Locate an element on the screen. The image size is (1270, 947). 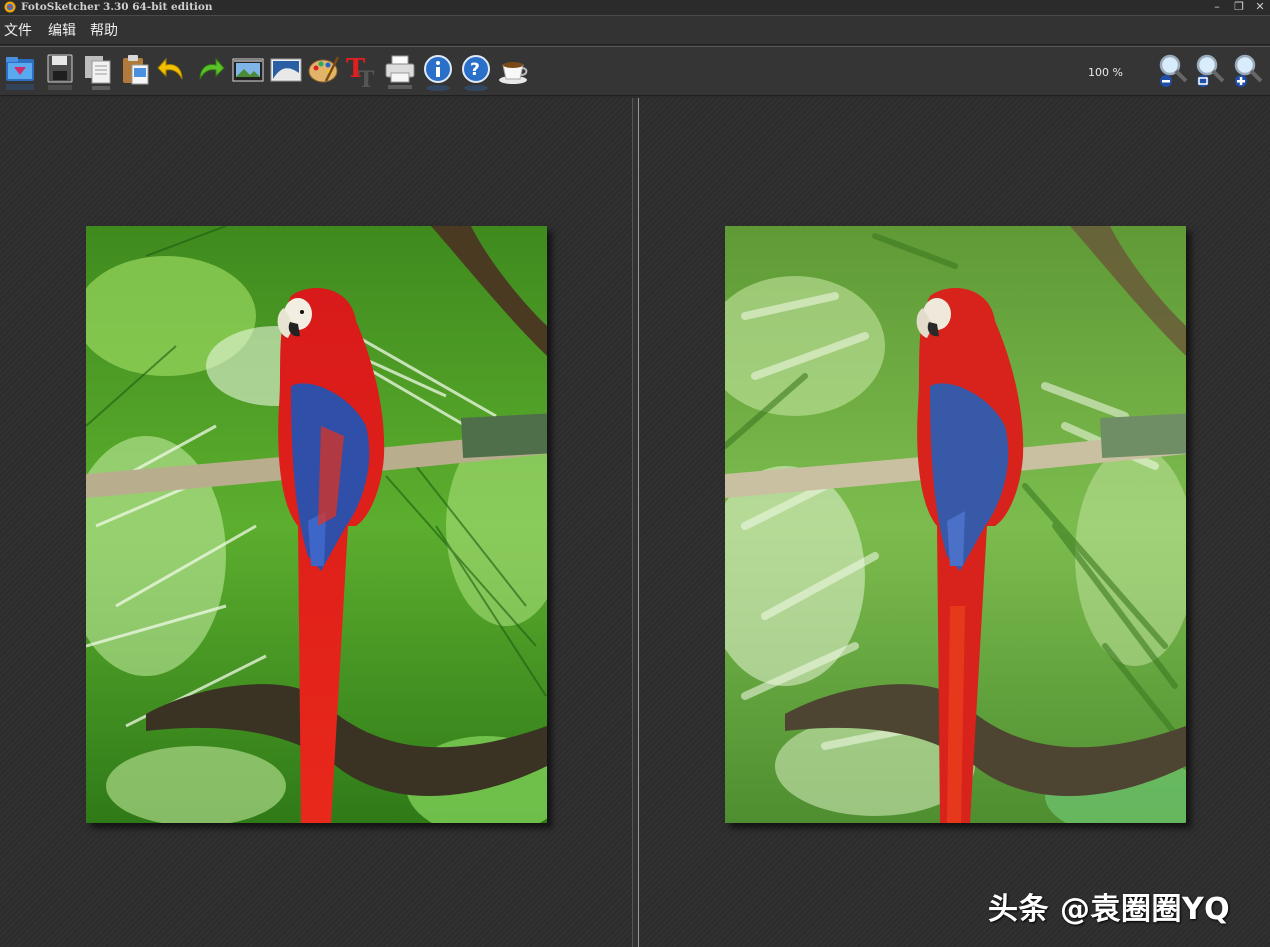
close-button: ✕ is located at coordinates (1260, 7).